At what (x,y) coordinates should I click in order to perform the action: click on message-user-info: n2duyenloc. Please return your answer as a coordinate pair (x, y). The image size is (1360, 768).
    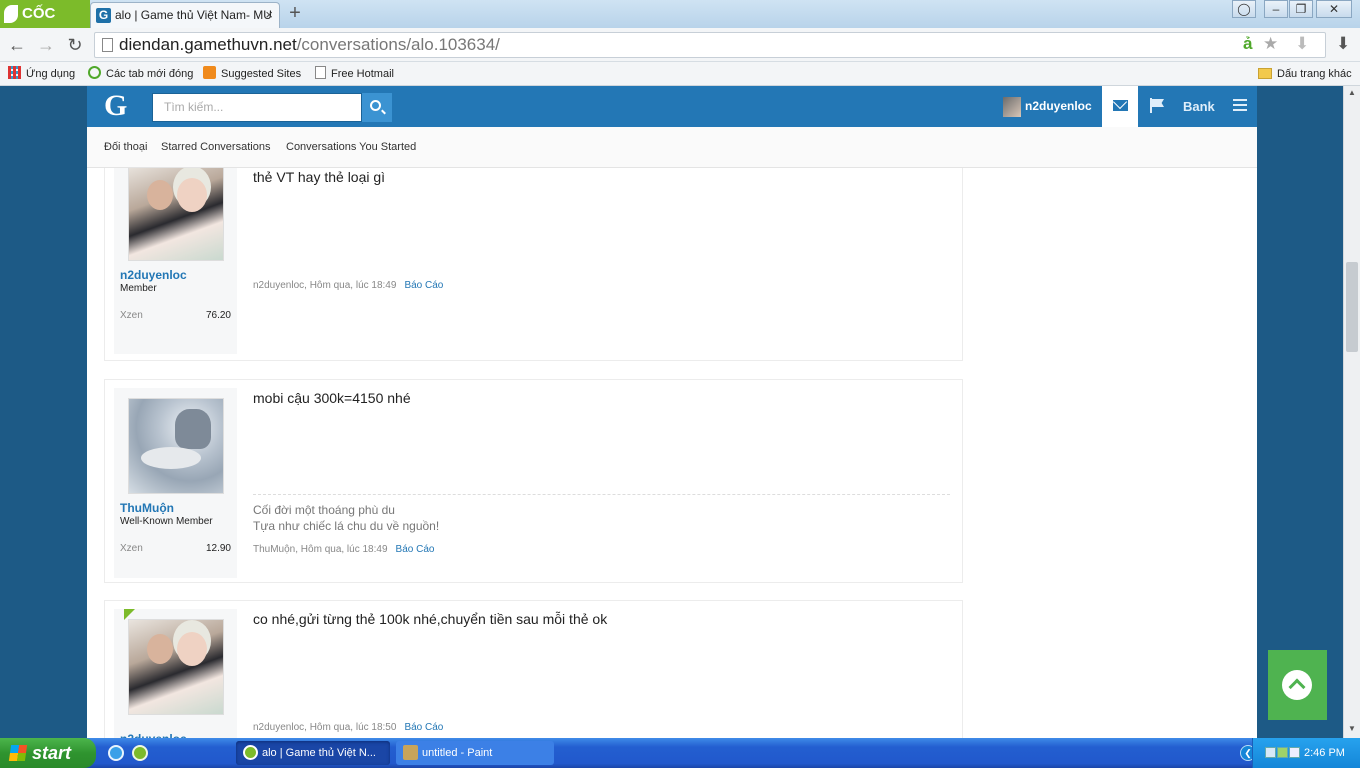
    Looking at the image, I should click on (175, 673).